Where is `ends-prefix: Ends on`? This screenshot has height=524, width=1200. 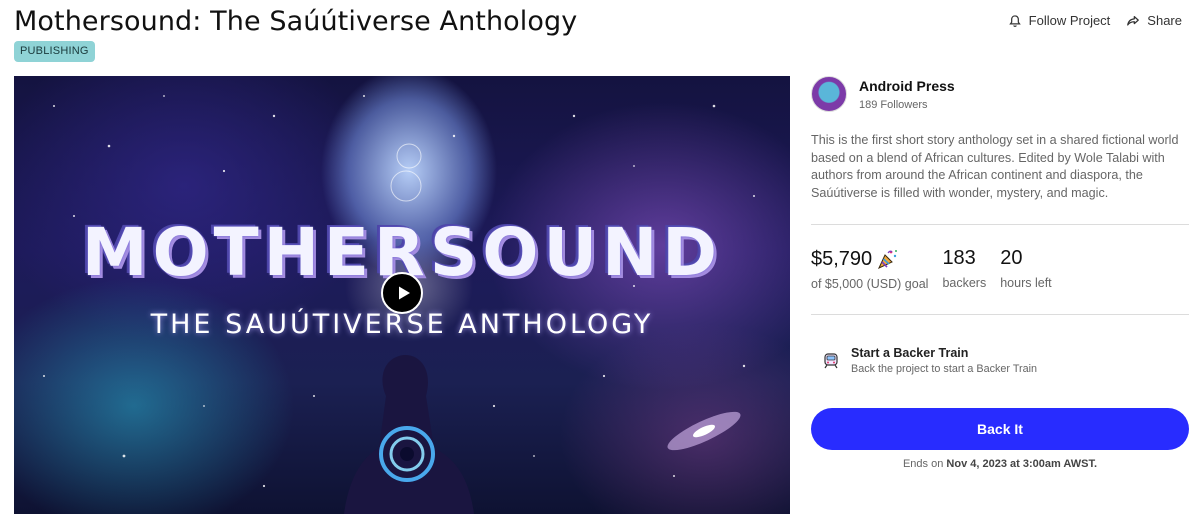 ends-prefix: Ends on is located at coordinates (923, 464).